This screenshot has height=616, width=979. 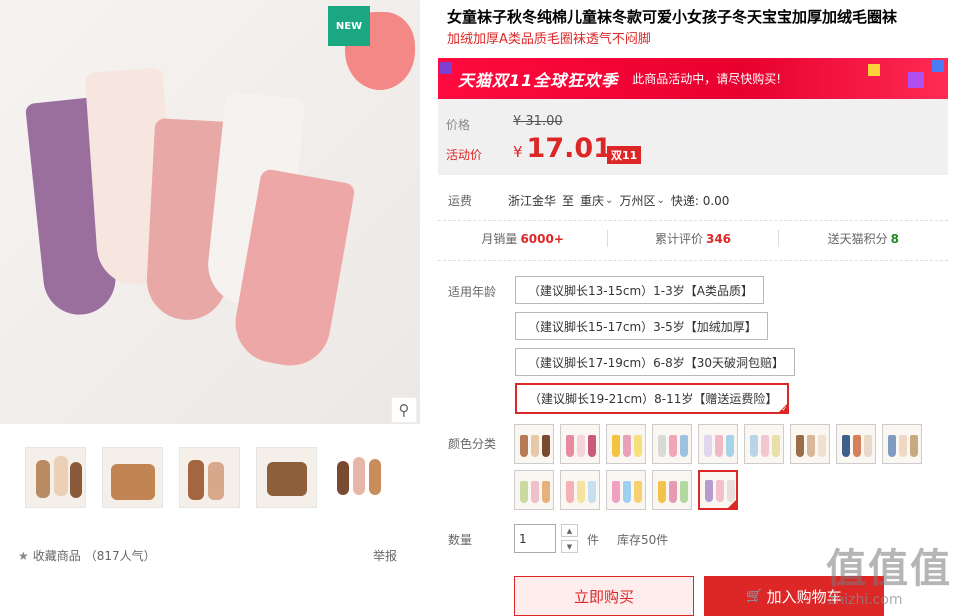 What do you see at coordinates (731, 503) in the screenshot?
I see `selected-corner` at bounding box center [731, 503].